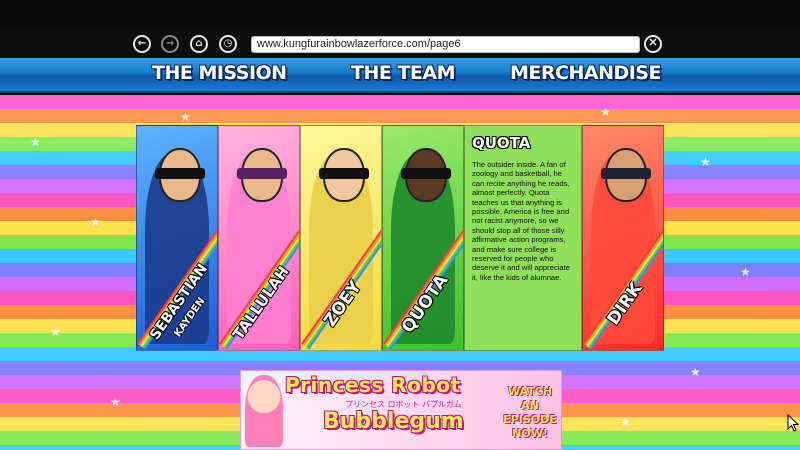  What do you see at coordinates (262, 173) in the screenshot?
I see `visor-icon` at bounding box center [262, 173].